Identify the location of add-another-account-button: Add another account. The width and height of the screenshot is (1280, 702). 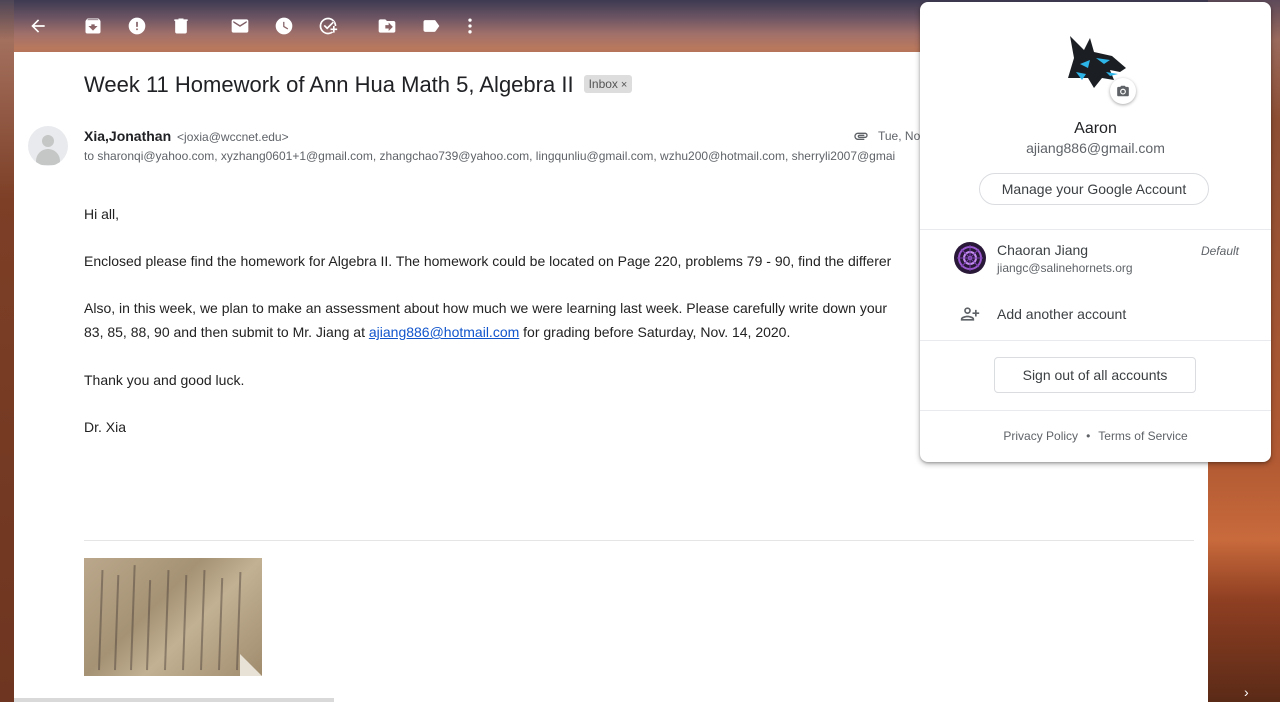
(1061, 314).